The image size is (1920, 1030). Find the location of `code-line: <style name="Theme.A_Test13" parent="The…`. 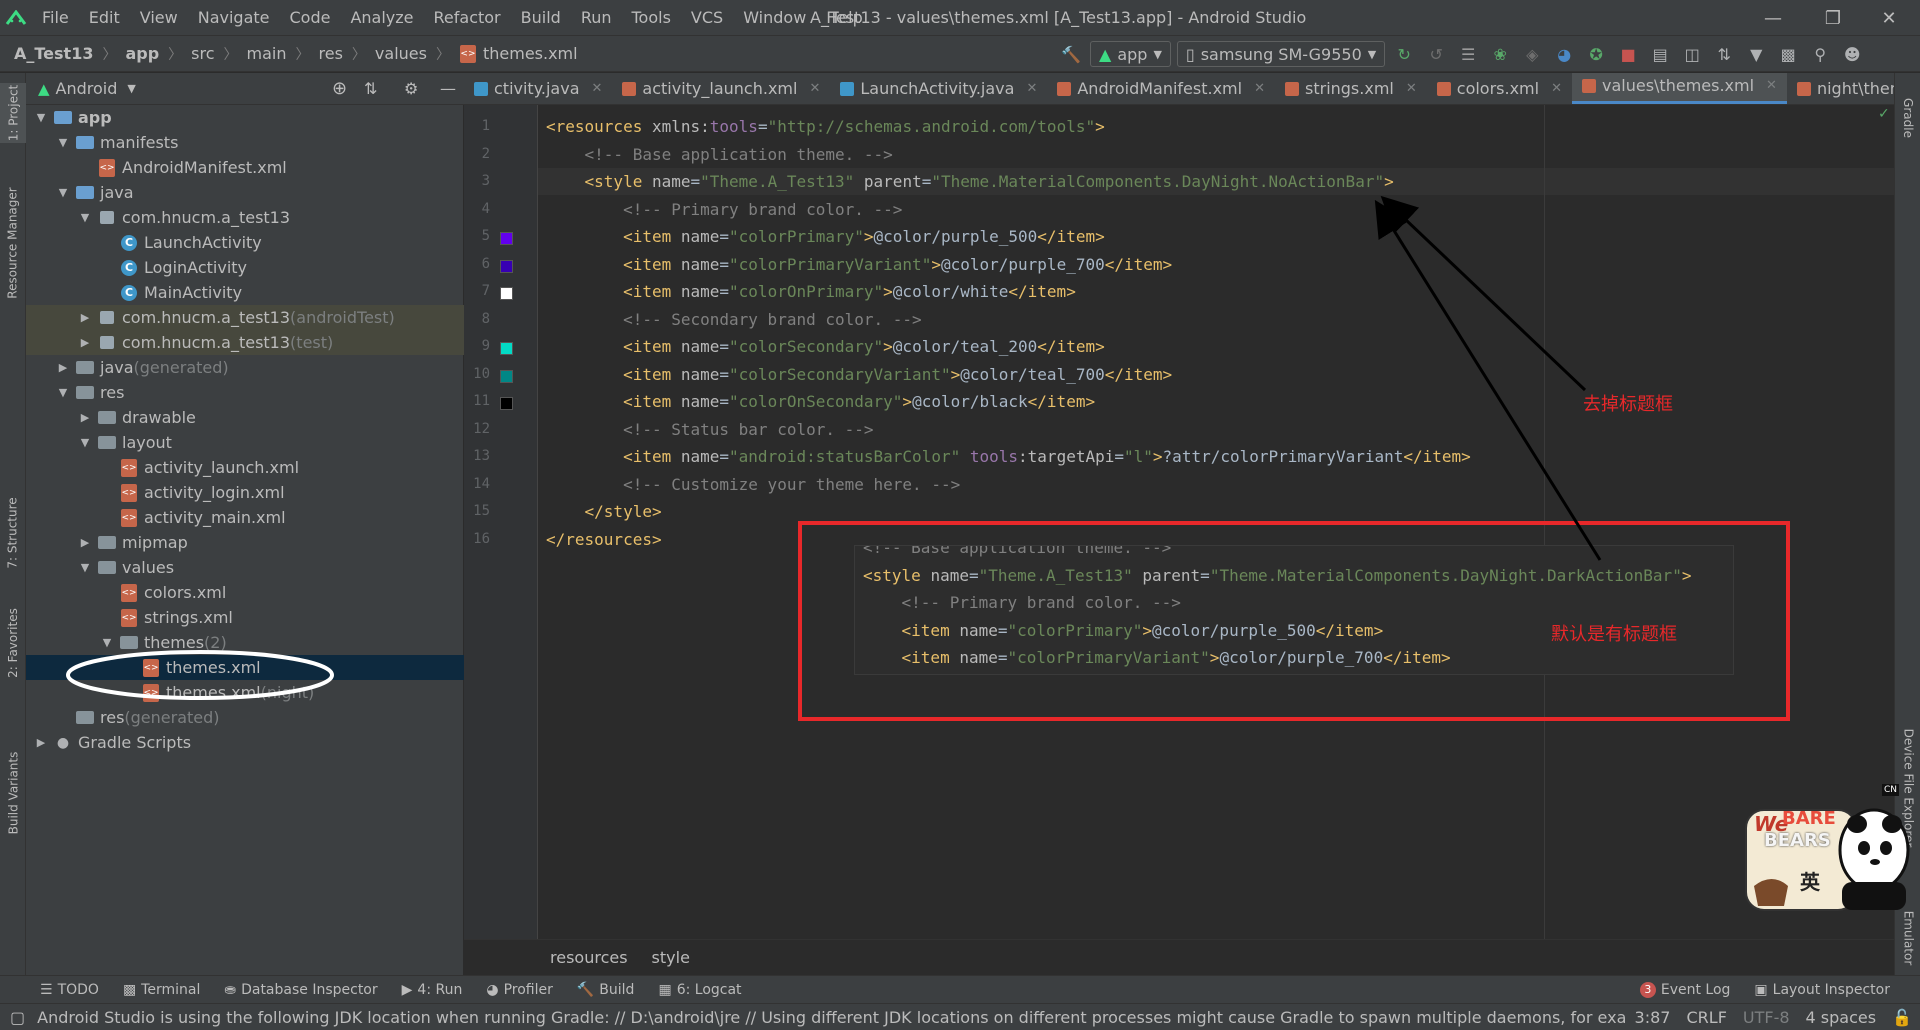

code-line: <style name="Theme.A_Test13" parent="The… is located at coordinates (1216, 181).